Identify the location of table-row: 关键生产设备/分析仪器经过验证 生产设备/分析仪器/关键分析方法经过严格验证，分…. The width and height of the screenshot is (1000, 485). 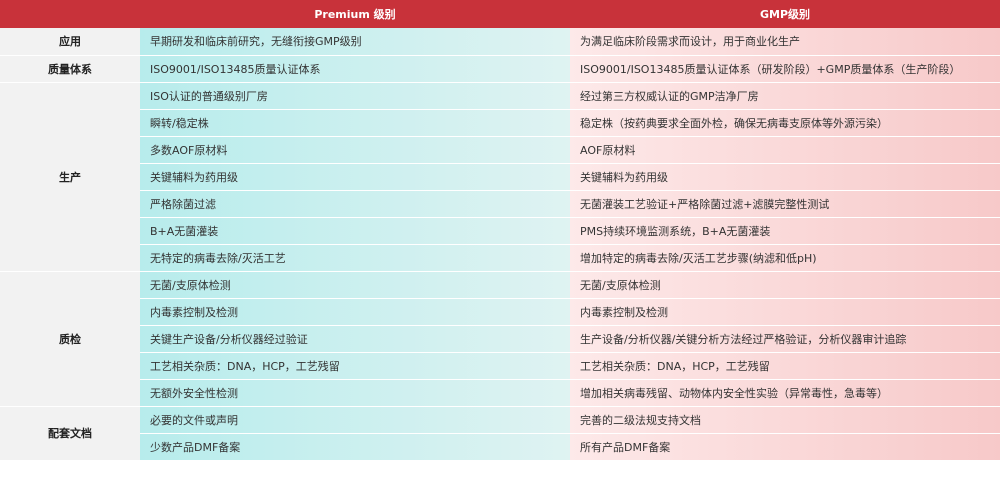
(500, 339).